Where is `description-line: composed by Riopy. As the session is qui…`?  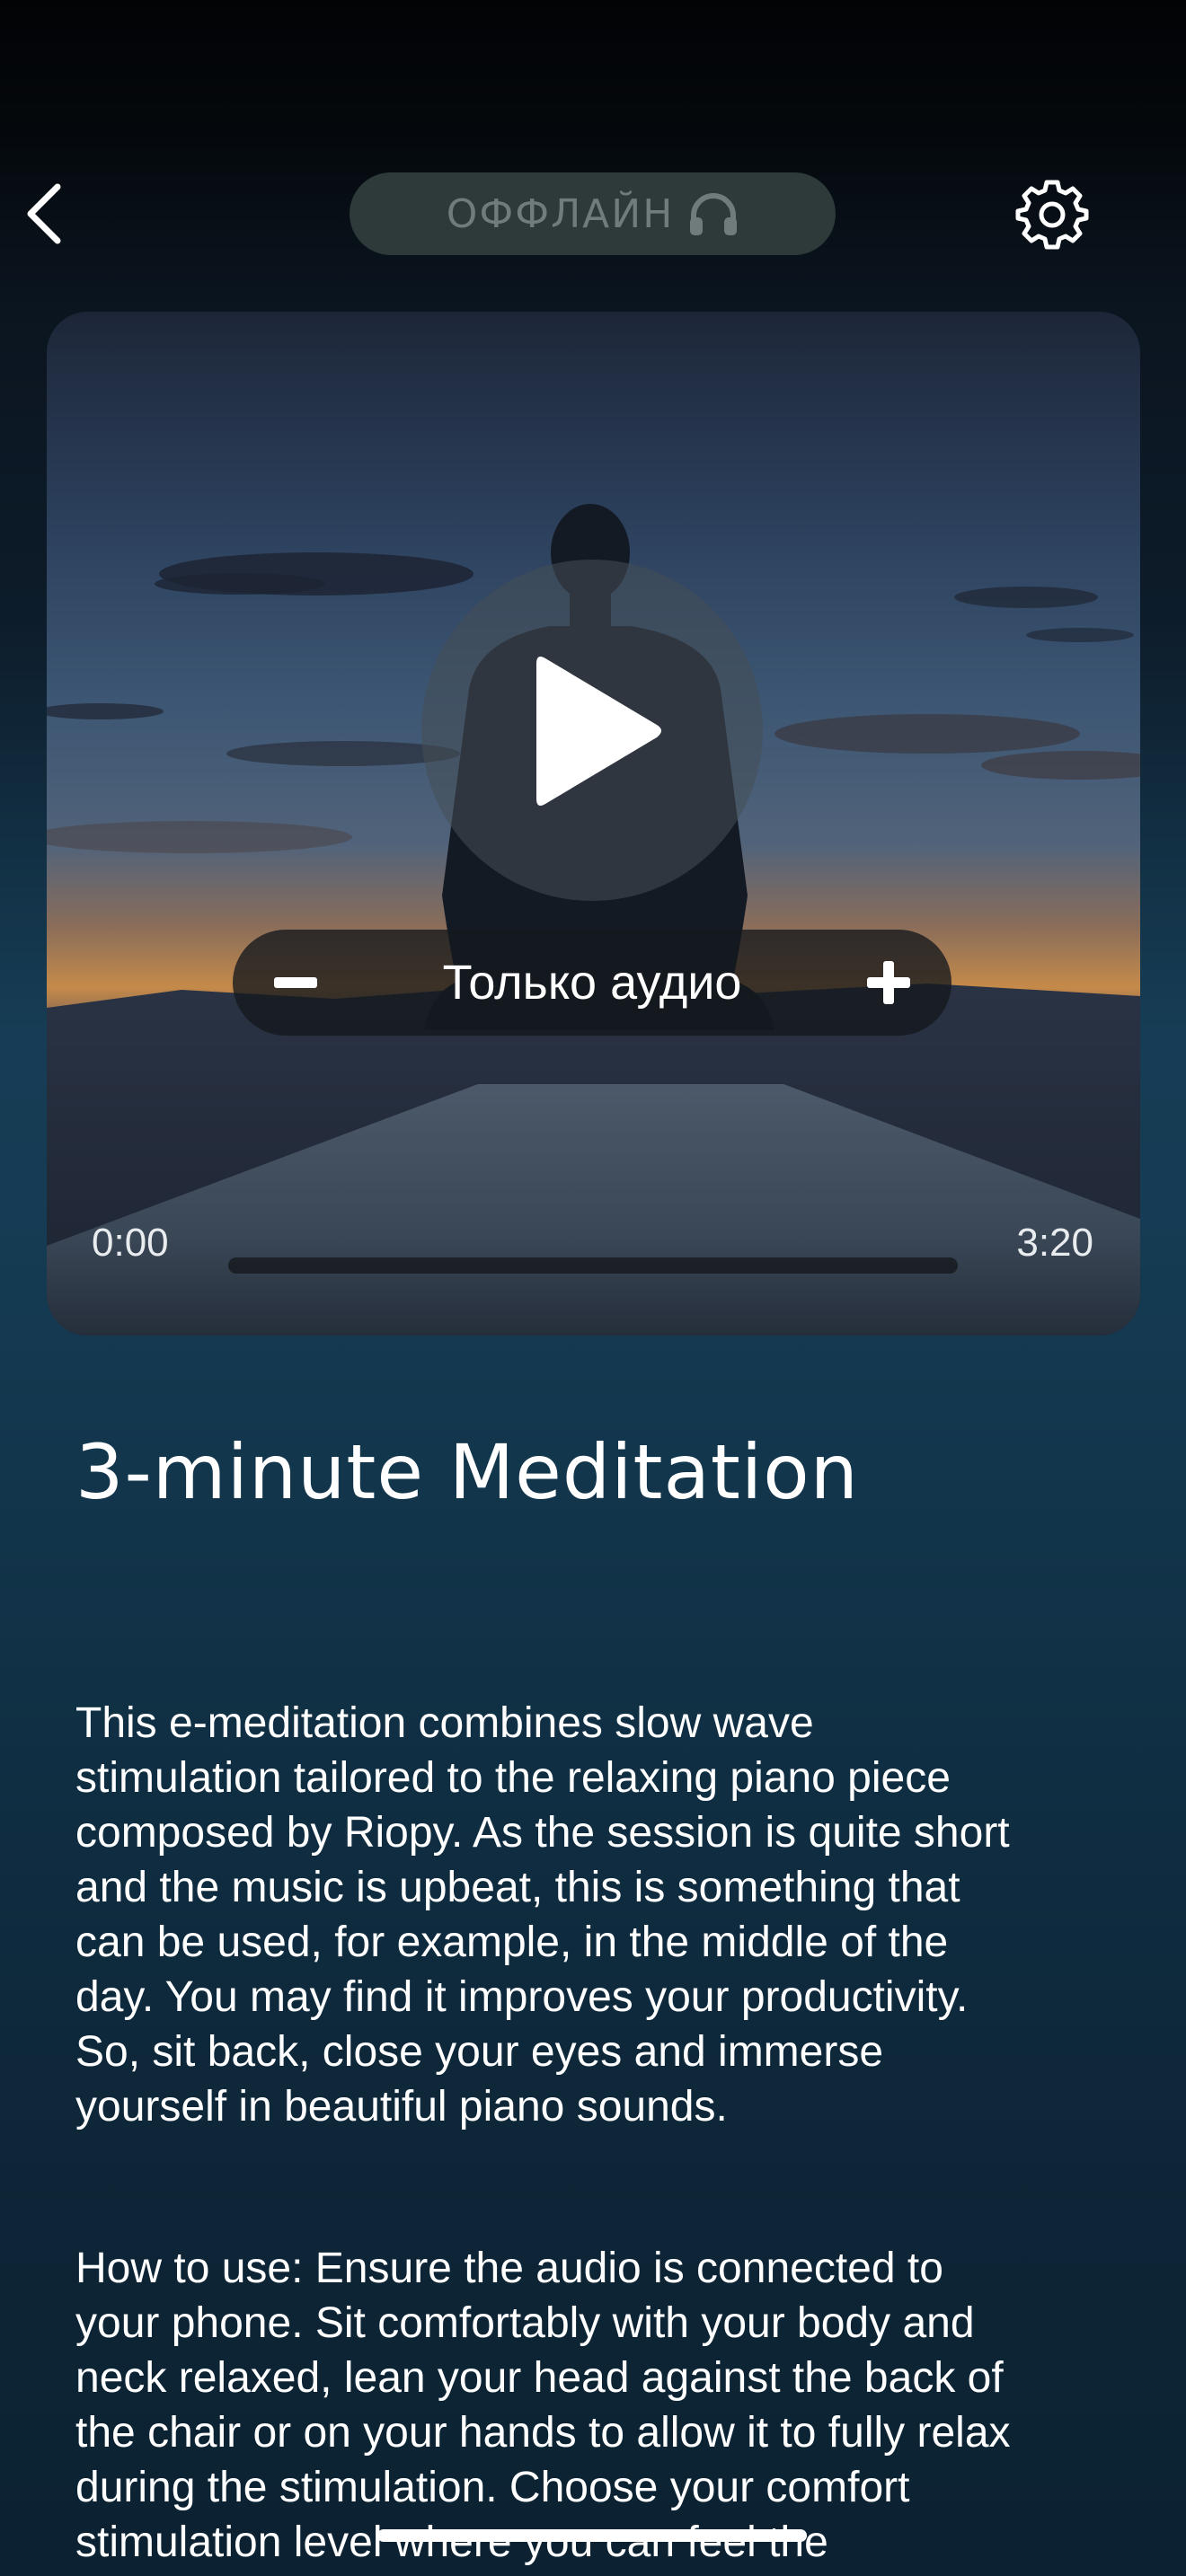
description-line: composed by Riopy. As the session is qui… is located at coordinates (542, 1833).